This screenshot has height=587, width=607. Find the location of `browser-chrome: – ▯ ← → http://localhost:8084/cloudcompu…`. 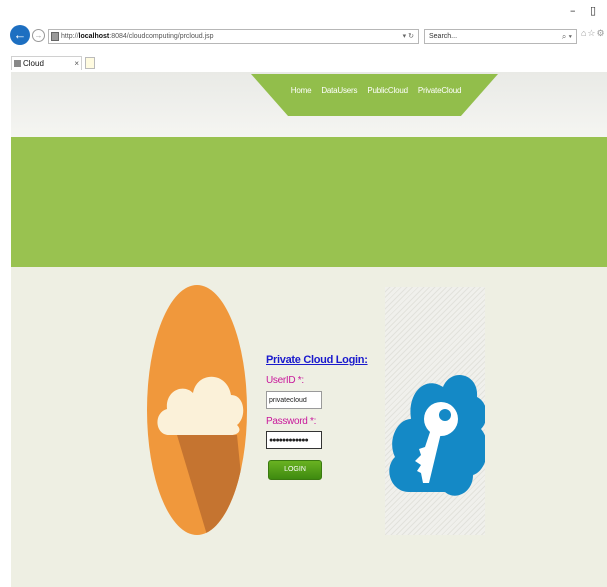

browser-chrome: – ▯ ← → http://localhost:8084/cloudcompu… is located at coordinates (303, 38).